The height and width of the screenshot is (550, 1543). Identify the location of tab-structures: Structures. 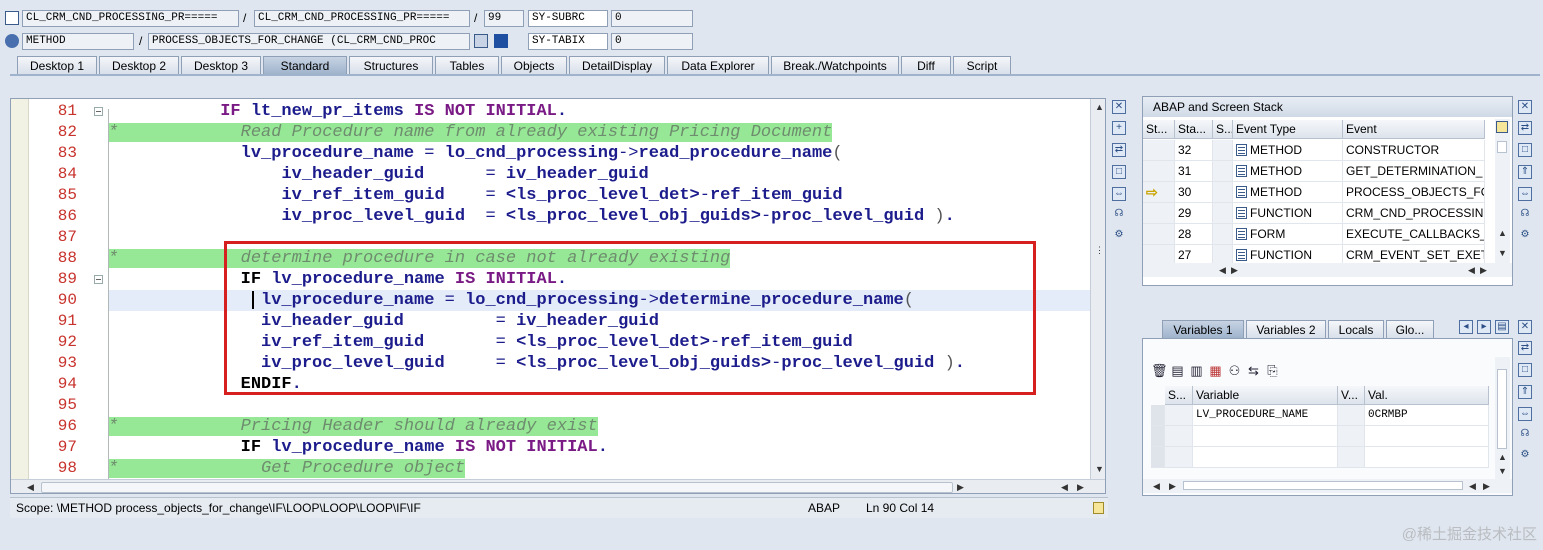
(391, 65).